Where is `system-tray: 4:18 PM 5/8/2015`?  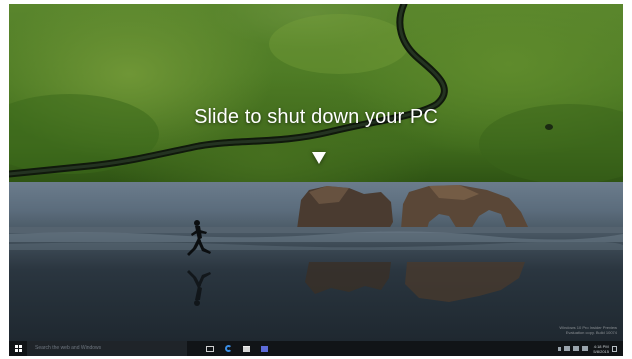 system-tray: 4:18 PM 5/8/2015 is located at coordinates (590, 349).